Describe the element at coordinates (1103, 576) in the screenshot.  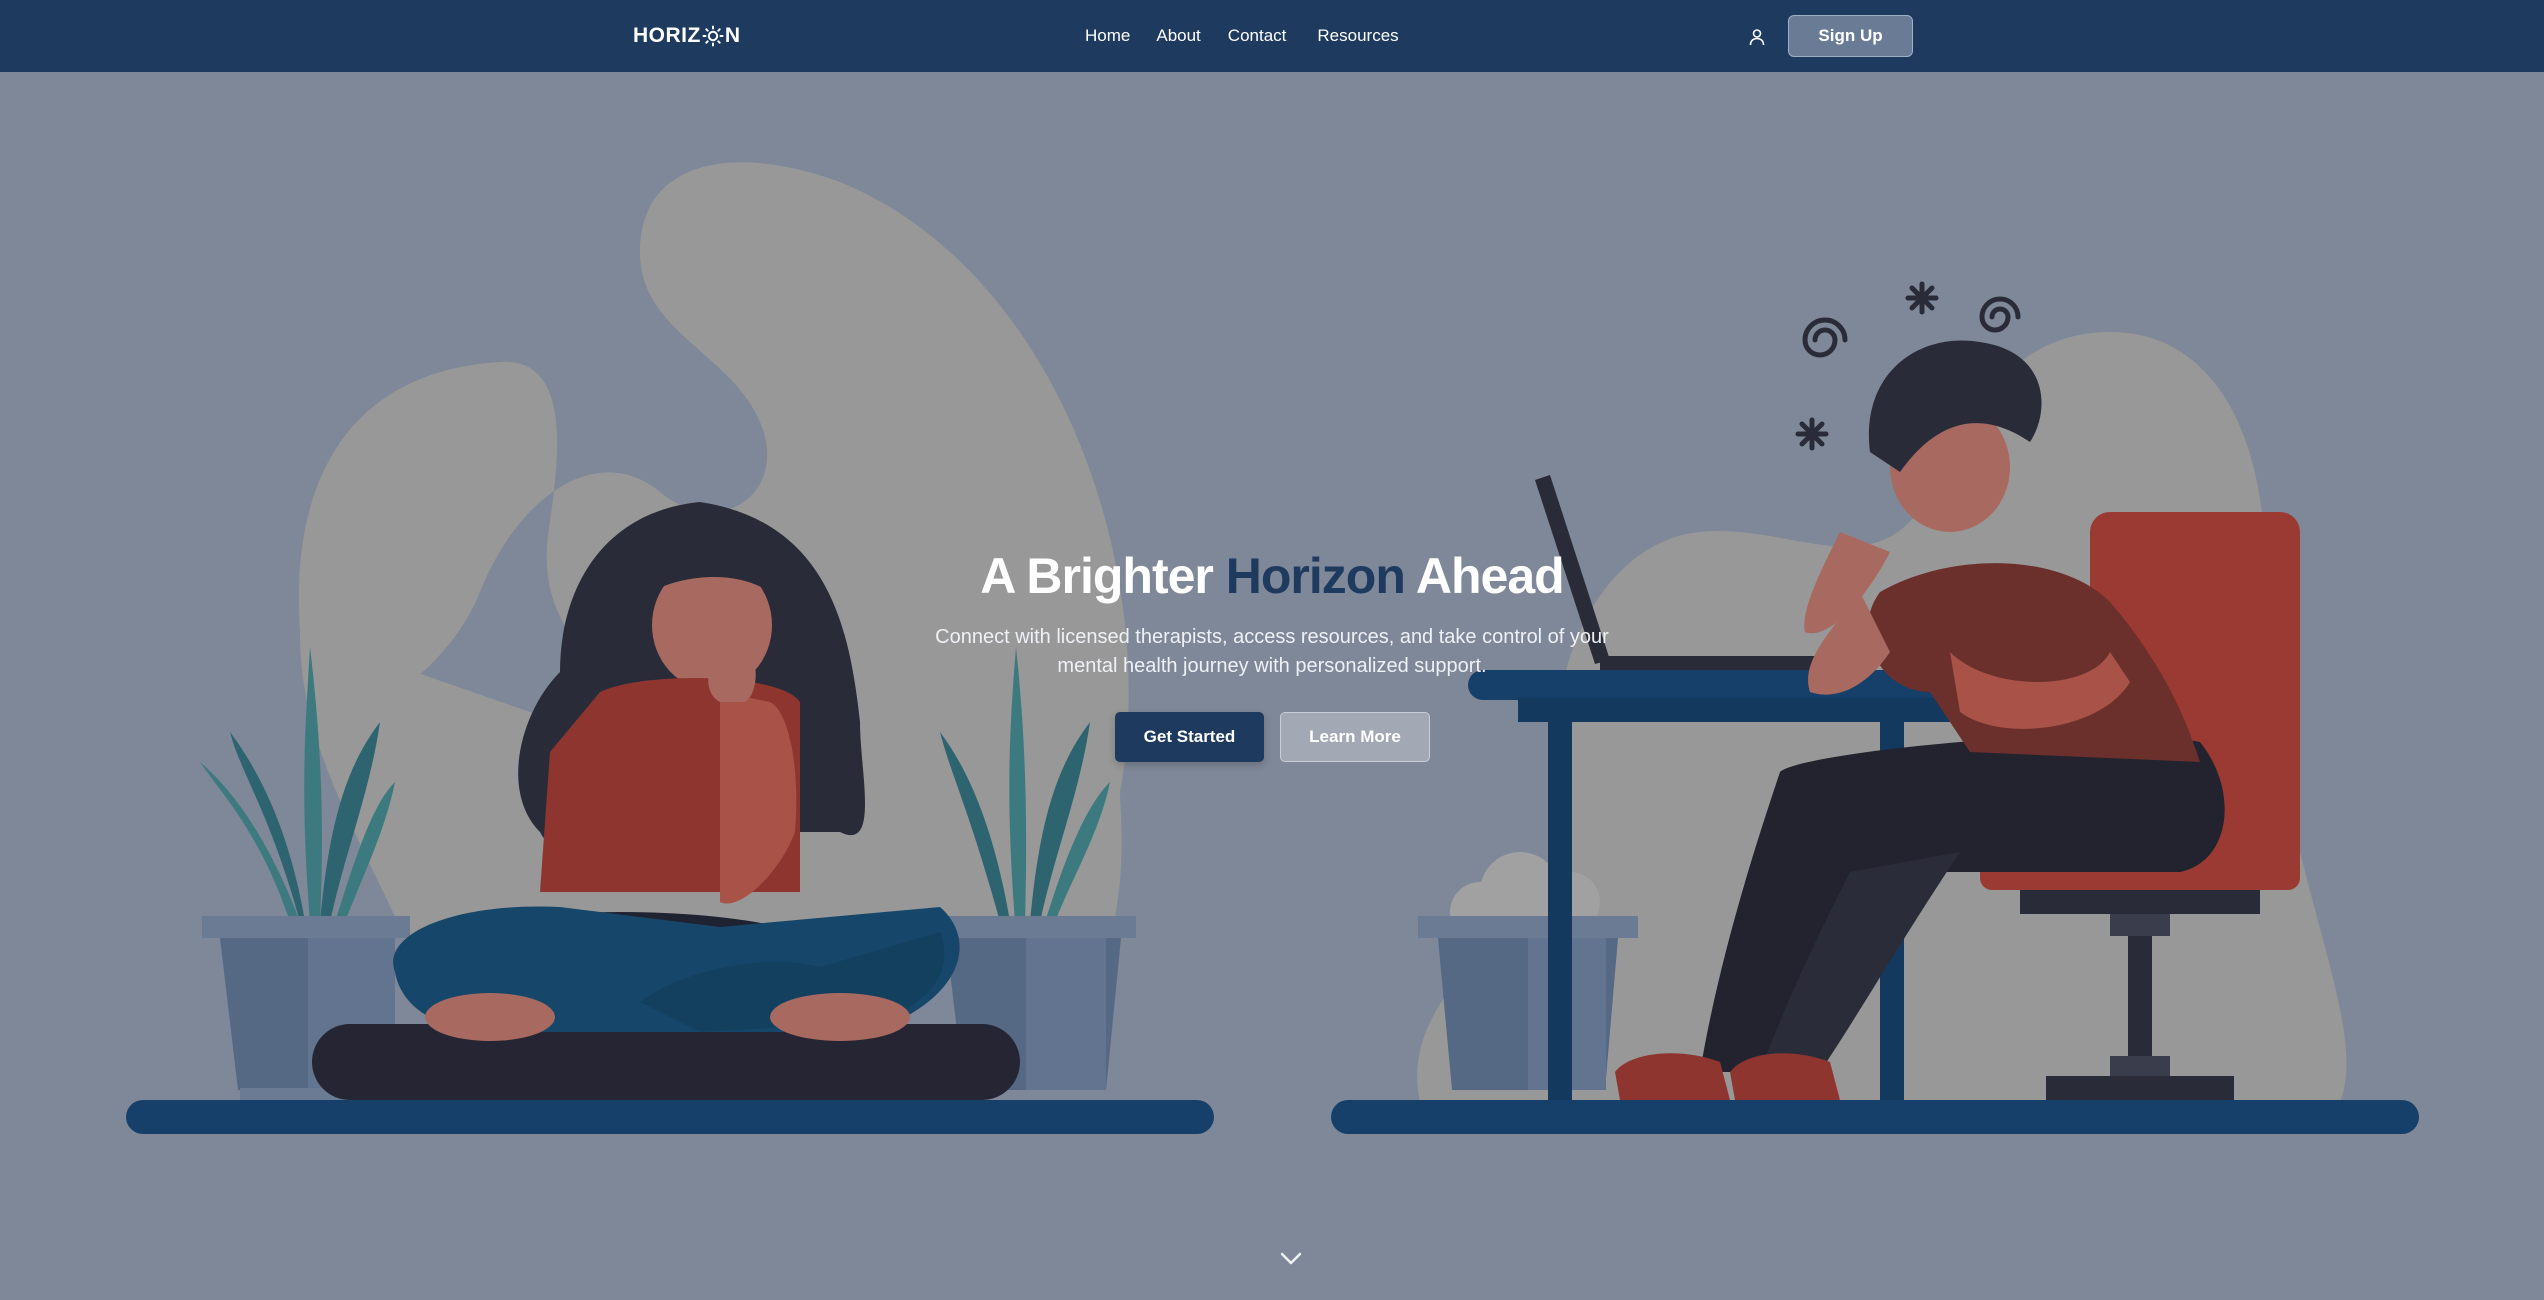
I see `hero-title-start: A Brighter` at that location.